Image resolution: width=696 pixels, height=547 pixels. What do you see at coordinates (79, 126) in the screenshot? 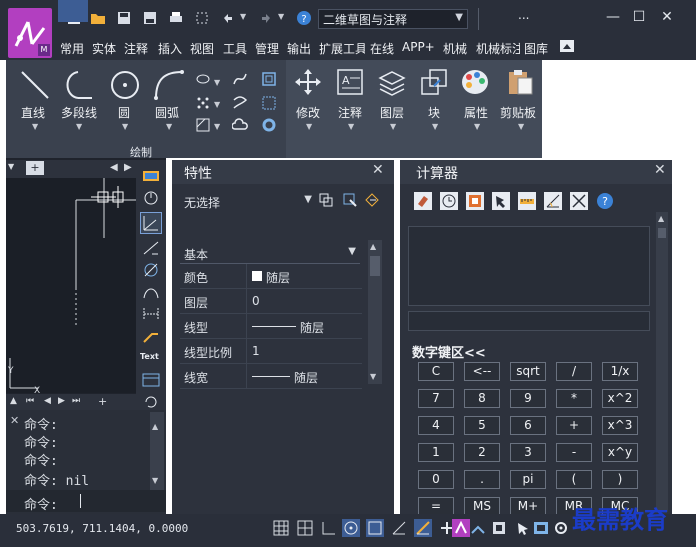
I see `polyline-tool-dropdown-icon: ▼` at bounding box center [79, 126].